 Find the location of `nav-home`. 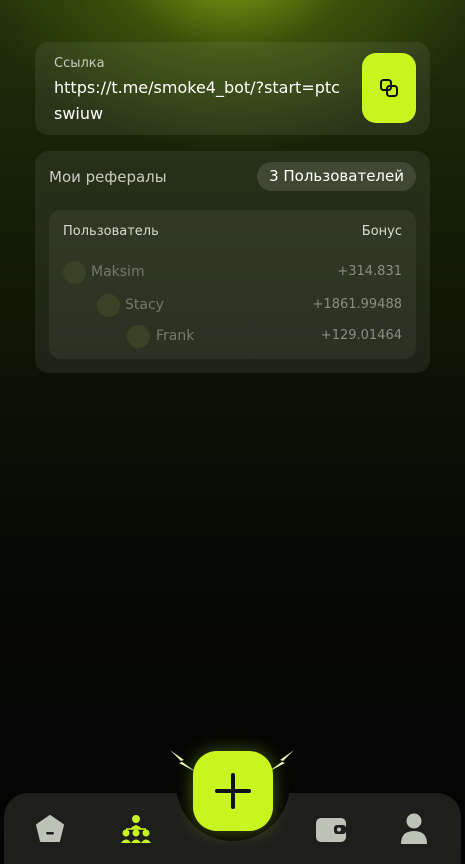

nav-home is located at coordinates (50, 829).